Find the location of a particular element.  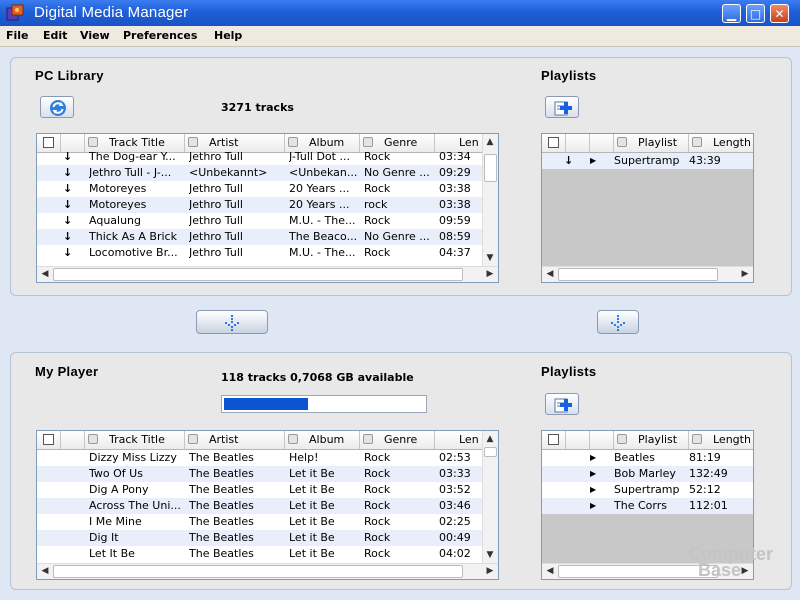

track-cell: 03:33 is located at coordinates (455, 473).